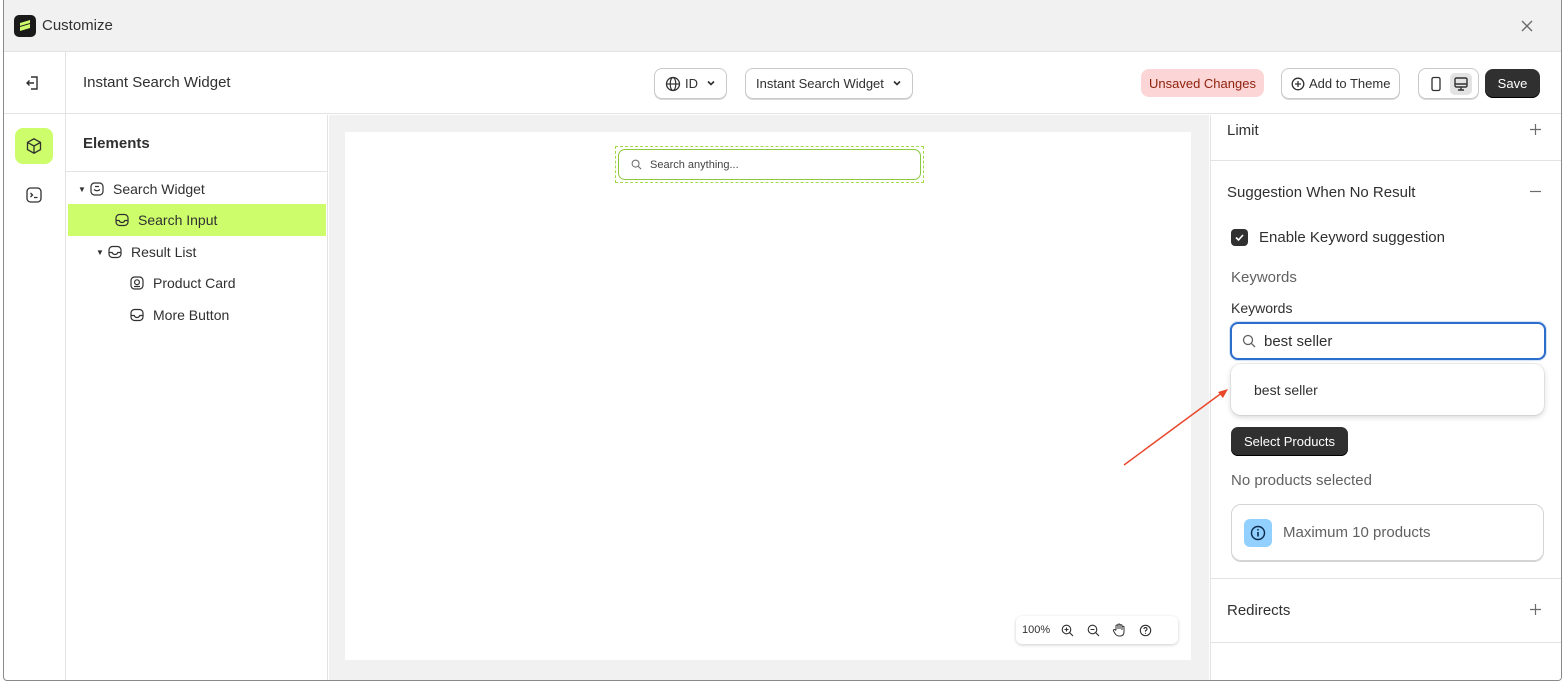 This screenshot has height=684, width=1566. What do you see at coordinates (1350, 83) in the screenshot?
I see `add-to-theme-label: Add to Theme` at bounding box center [1350, 83].